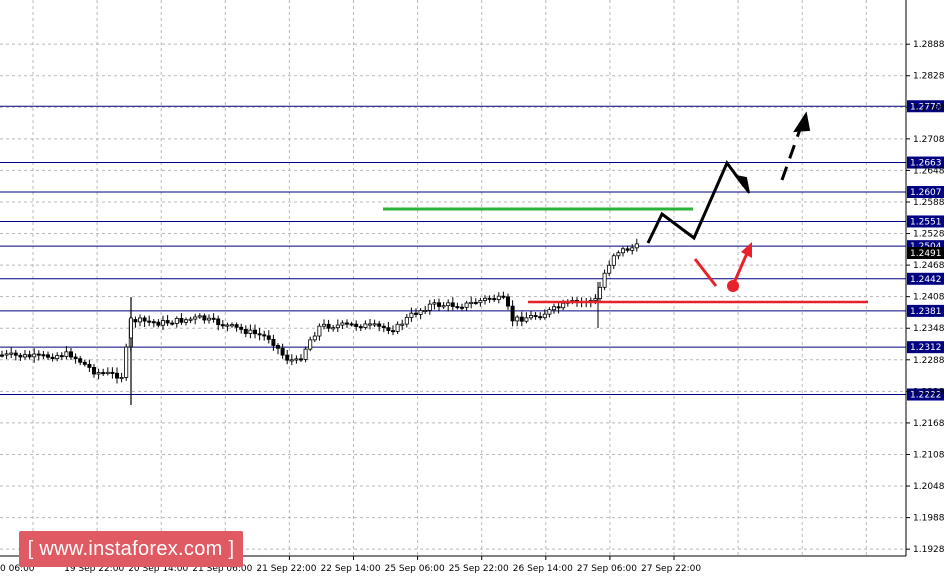 This screenshot has width=949, height=582. What do you see at coordinates (929, 77) in the screenshot?
I see `y-tick-label: 1.2828` at bounding box center [929, 77].